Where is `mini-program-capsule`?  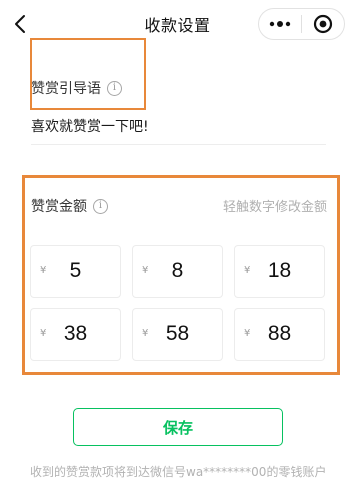
mini-program-capsule is located at coordinates (301, 24).